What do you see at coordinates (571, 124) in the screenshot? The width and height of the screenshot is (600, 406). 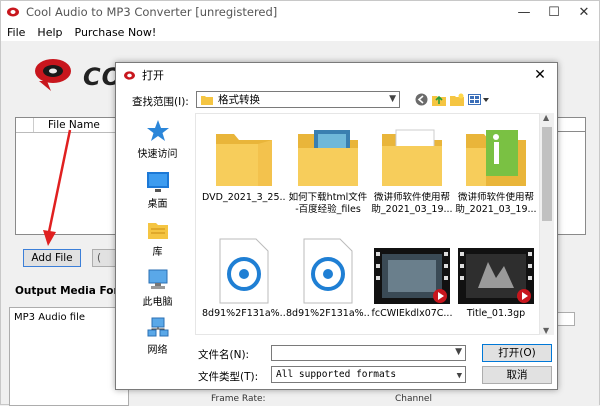 I see `right-column-header` at bounding box center [571, 124].